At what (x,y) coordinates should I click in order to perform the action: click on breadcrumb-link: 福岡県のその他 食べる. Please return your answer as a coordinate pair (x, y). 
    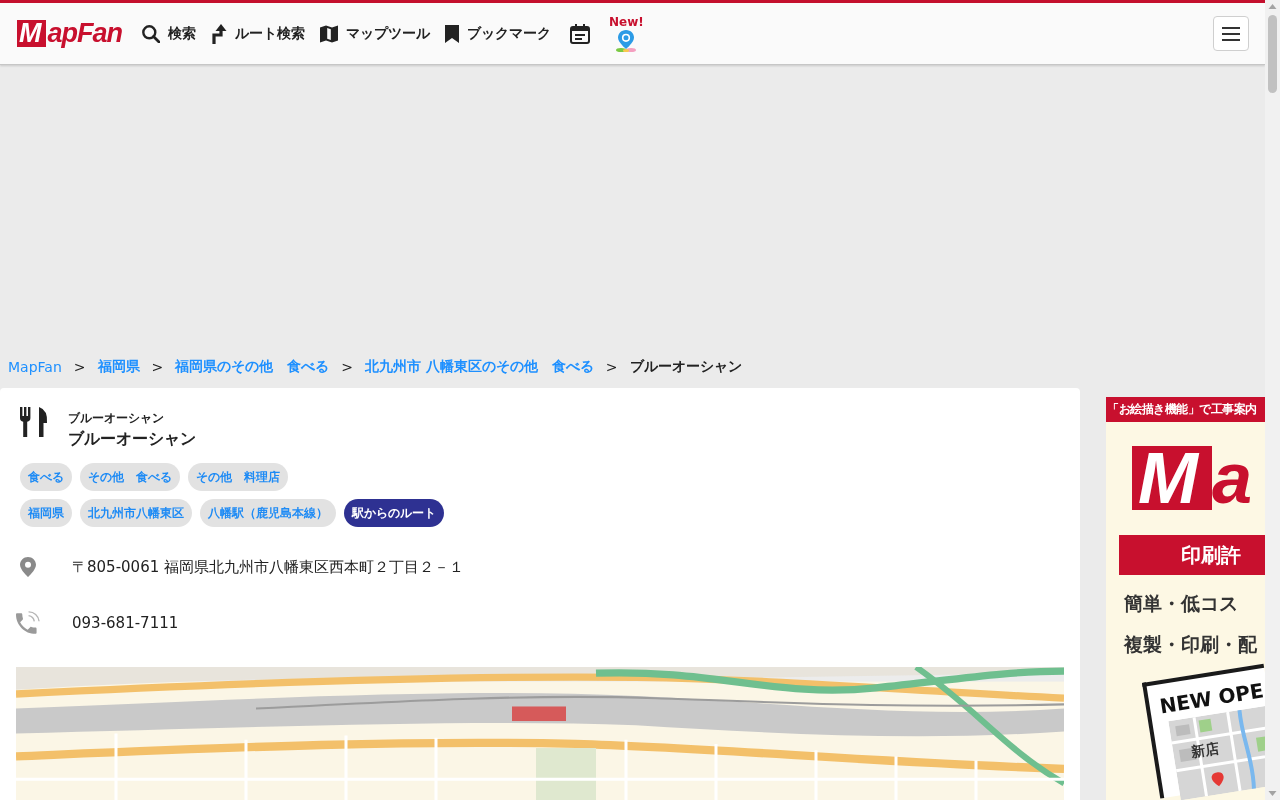
    Looking at the image, I should click on (252, 367).